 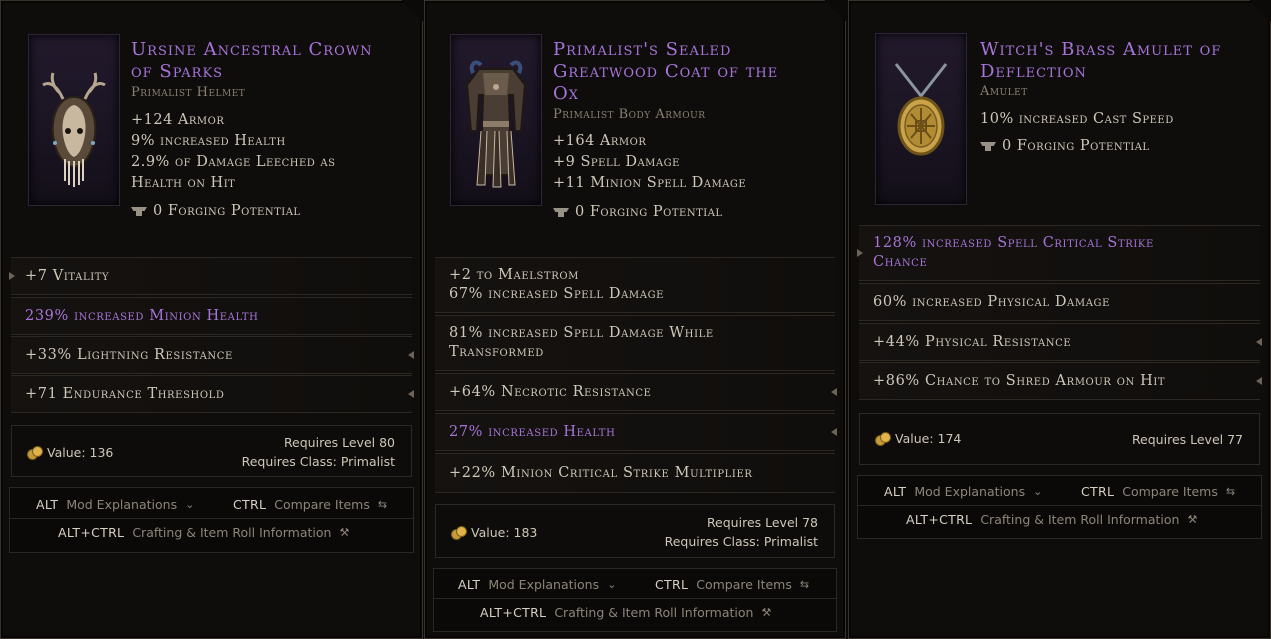 What do you see at coordinates (557, 294) in the screenshot?
I see `affix-text: 67% increased Spell Damage` at bounding box center [557, 294].